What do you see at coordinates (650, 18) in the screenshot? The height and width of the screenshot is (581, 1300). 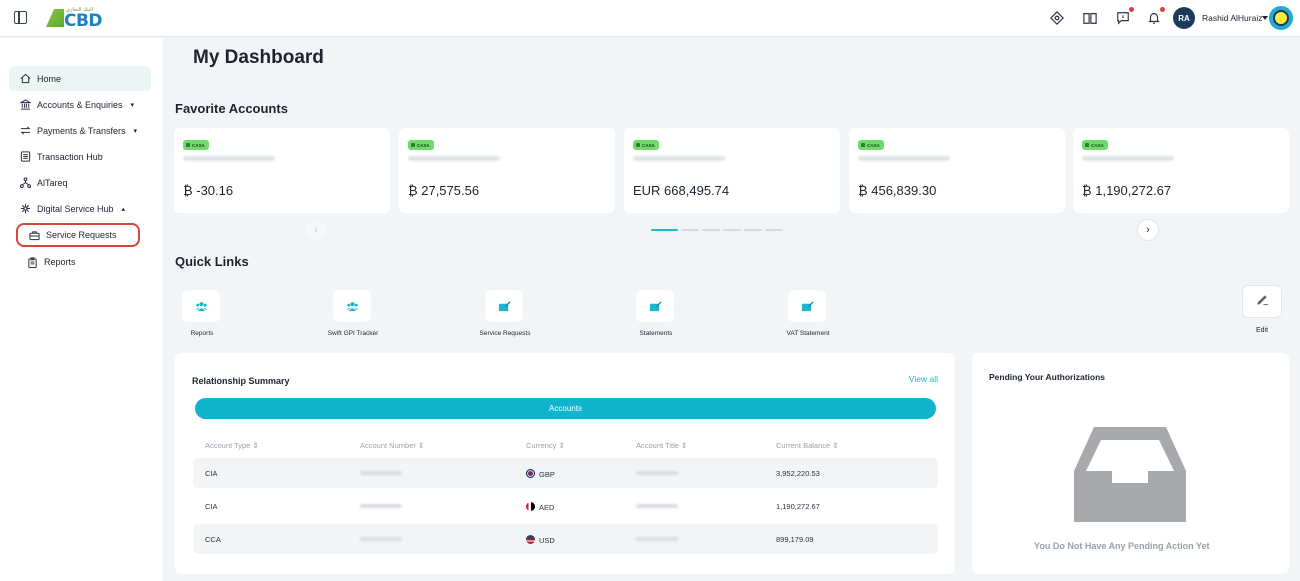 I see `top-bar: البنك التجاري CBD RA Rashid AlHuraiz` at bounding box center [650, 18].